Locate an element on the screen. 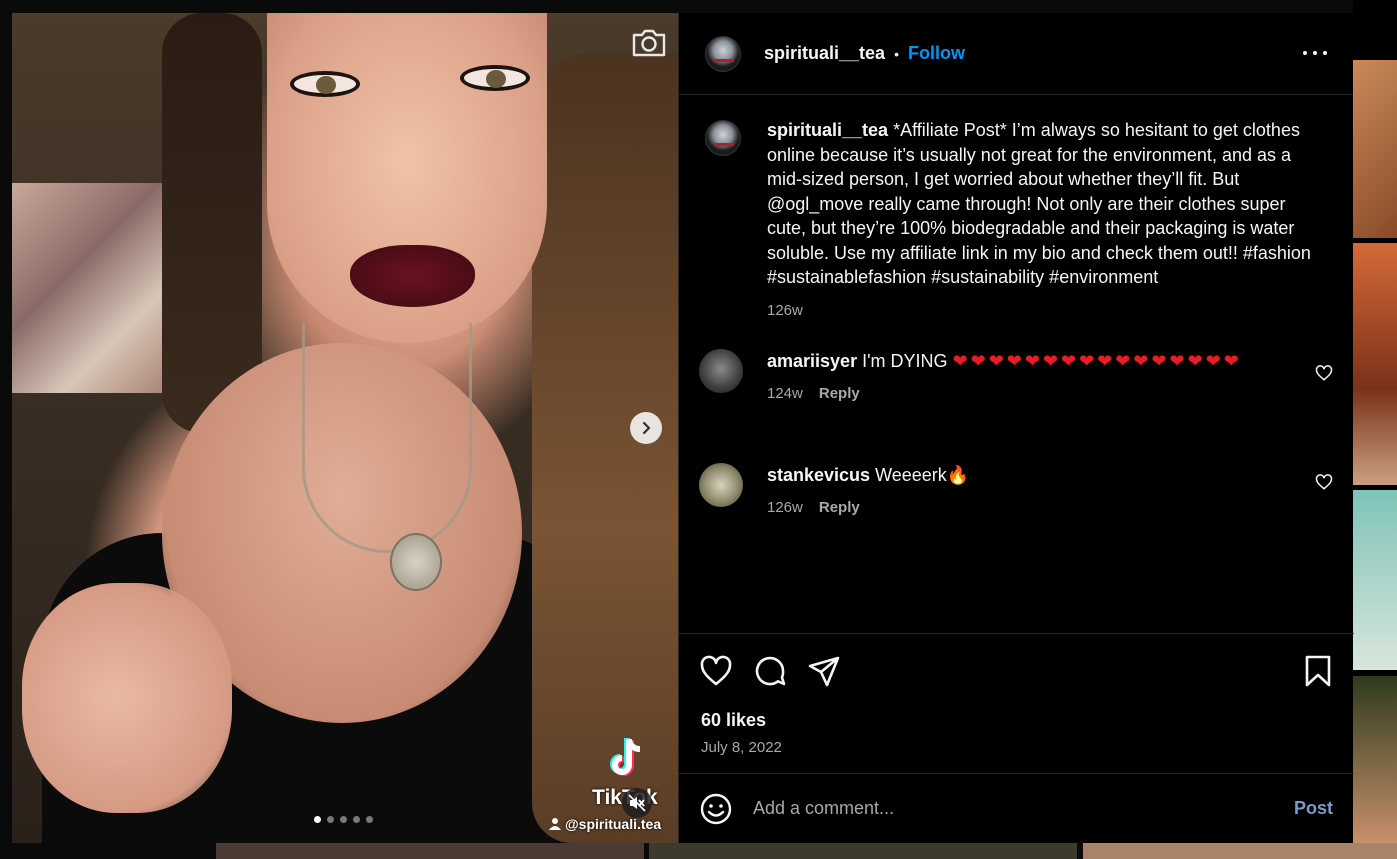 The width and height of the screenshot is (1397, 859). heart-emojis: ❤❤❤❤❤❤❤❤❤❤❤❤❤❤❤❤ is located at coordinates (1097, 361).